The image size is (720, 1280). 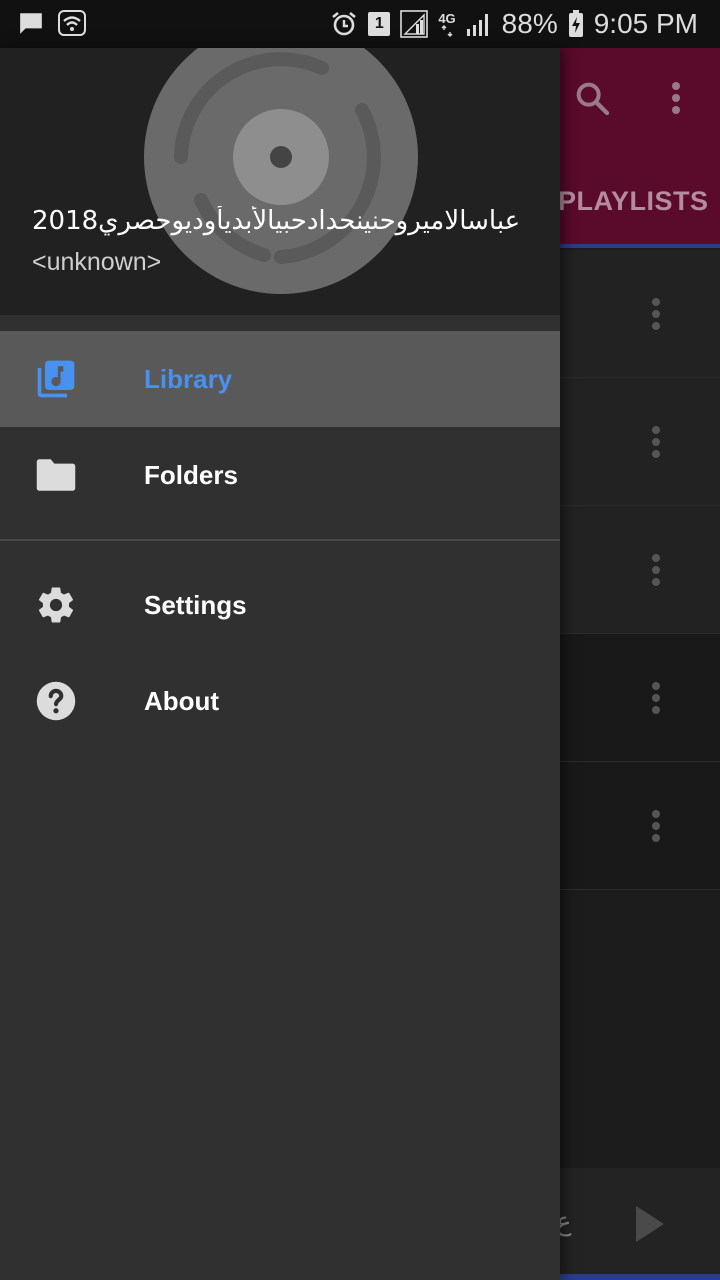 I want to click on drawer-divider, so click(x=280, y=540).